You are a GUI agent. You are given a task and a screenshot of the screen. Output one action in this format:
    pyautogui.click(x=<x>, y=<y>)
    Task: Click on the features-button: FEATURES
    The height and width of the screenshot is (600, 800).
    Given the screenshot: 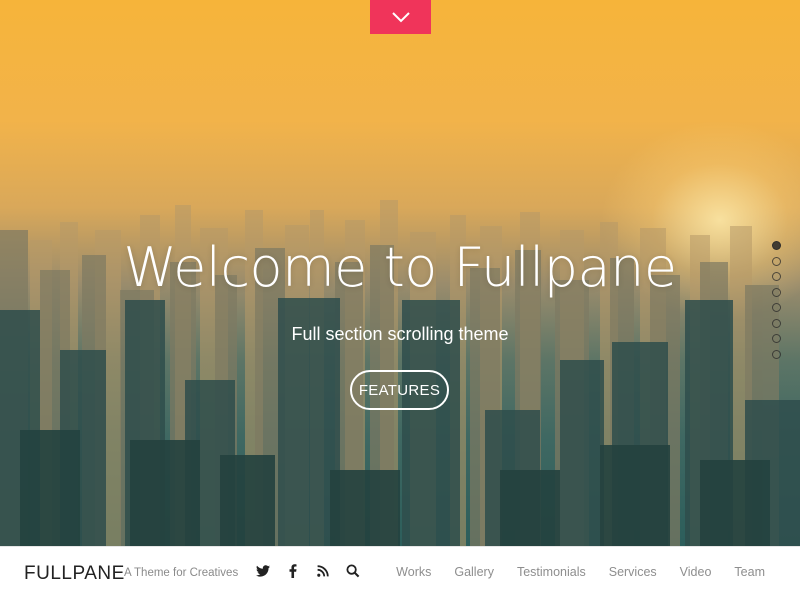 What is the action you would take?
    pyautogui.click(x=399, y=390)
    